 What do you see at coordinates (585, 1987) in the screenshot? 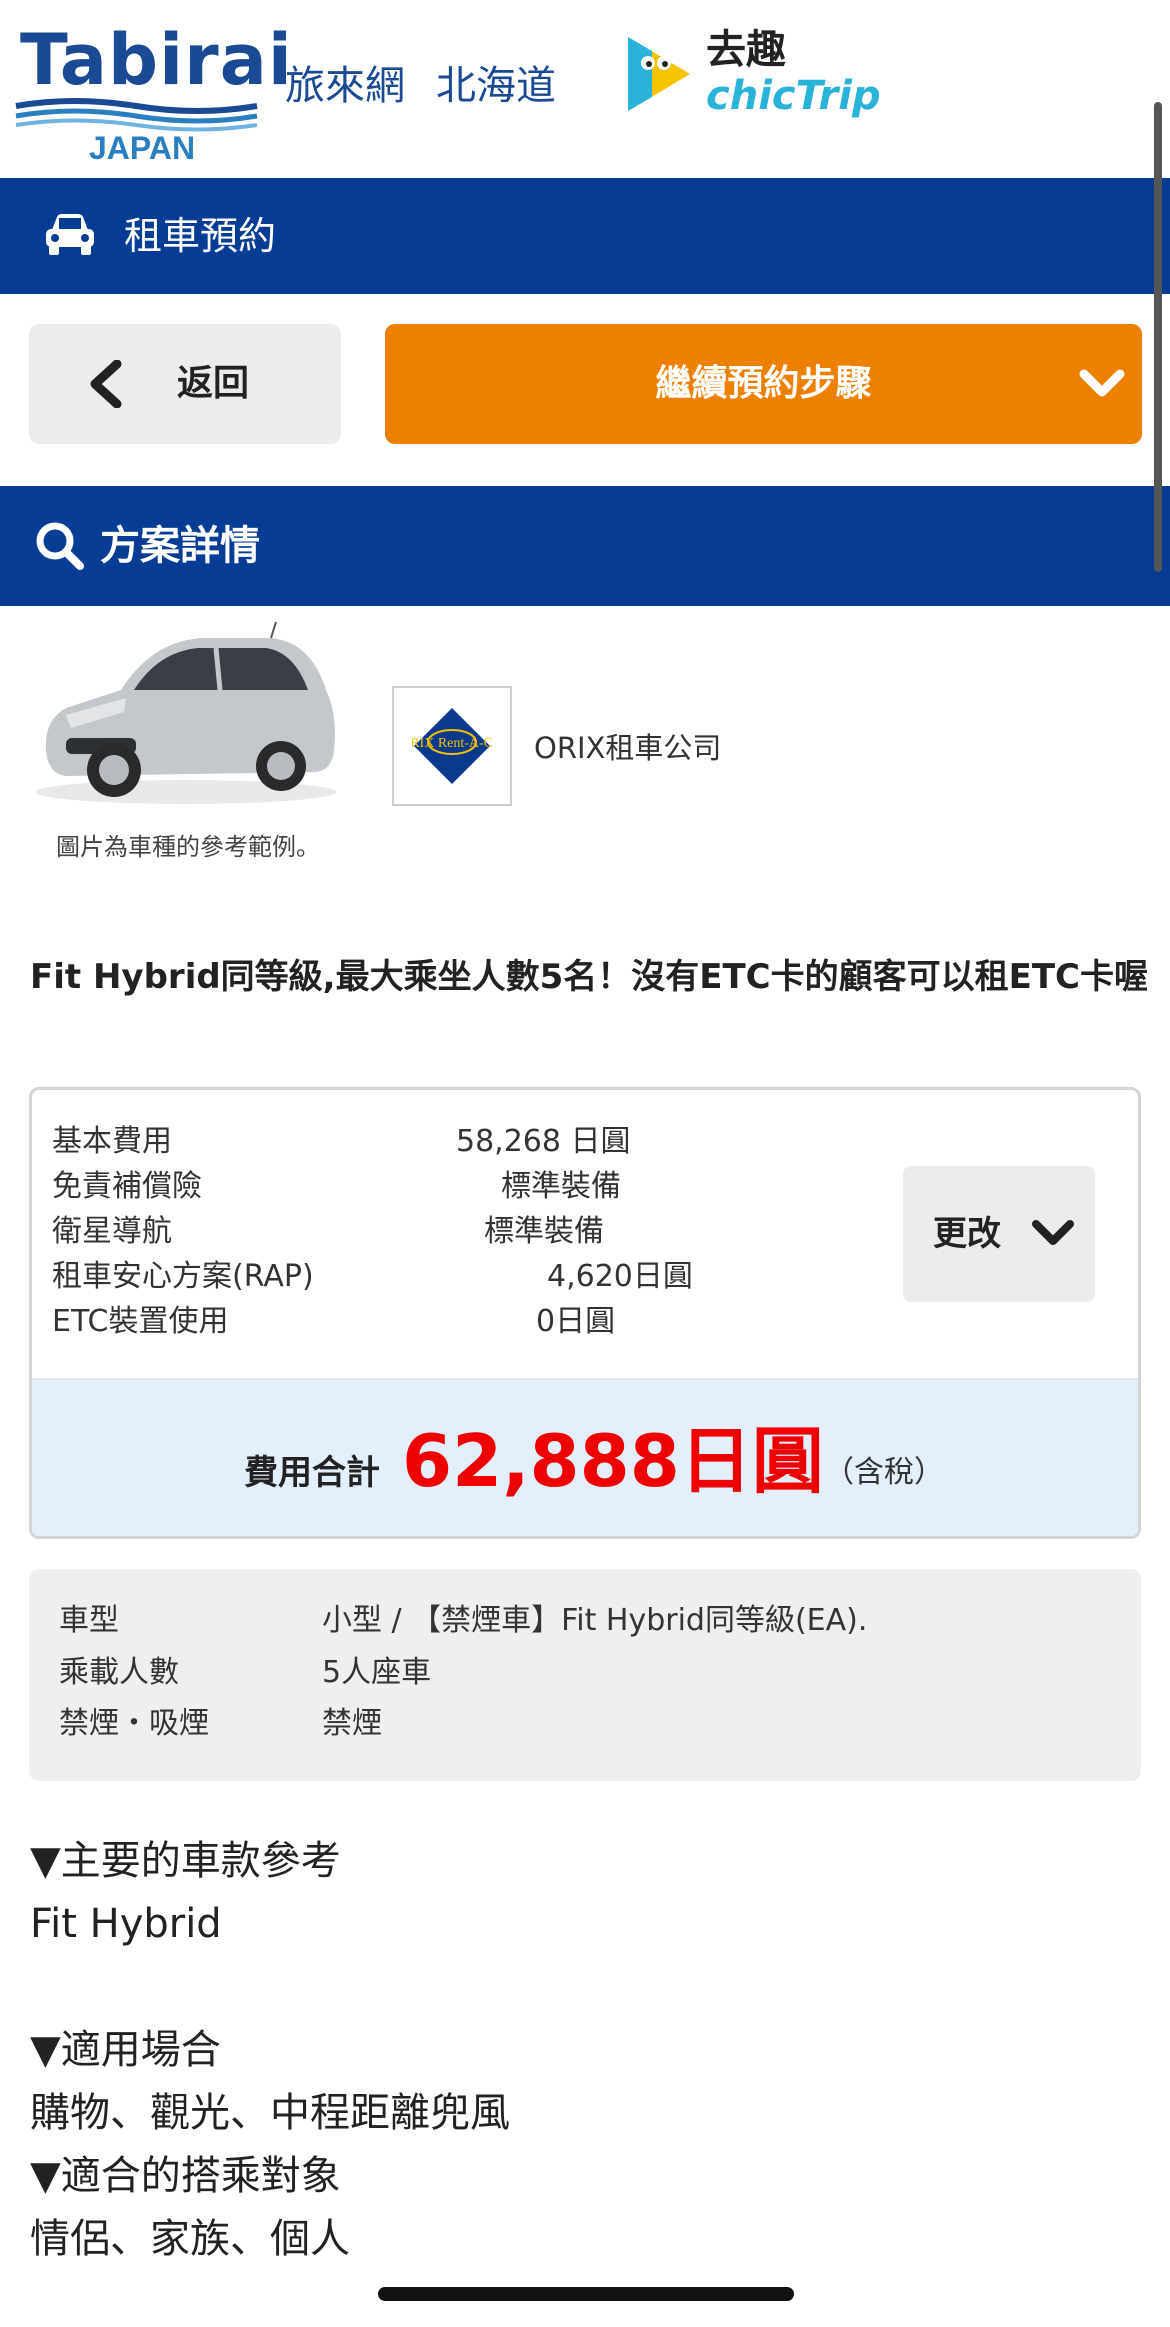
I see `note-spacer` at bounding box center [585, 1987].